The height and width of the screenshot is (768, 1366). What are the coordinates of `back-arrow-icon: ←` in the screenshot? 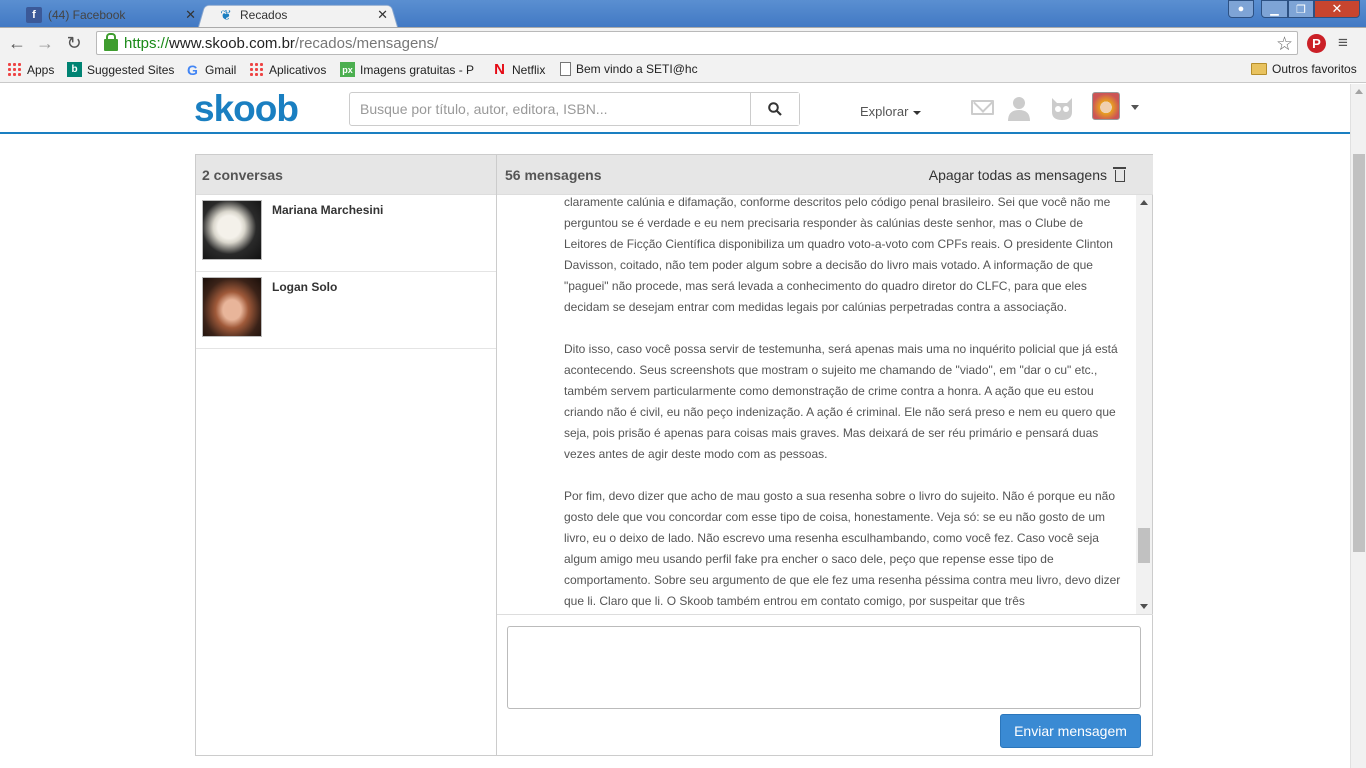 It's located at (17, 43).